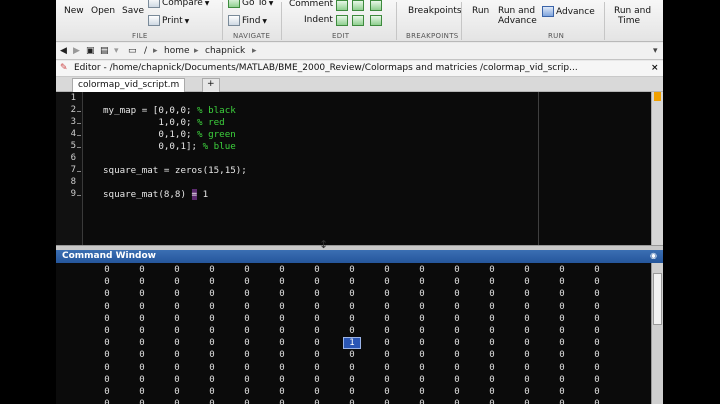 The width and height of the screenshot is (720, 404). I want to click on scrollbar-thumb, so click(657, 299).